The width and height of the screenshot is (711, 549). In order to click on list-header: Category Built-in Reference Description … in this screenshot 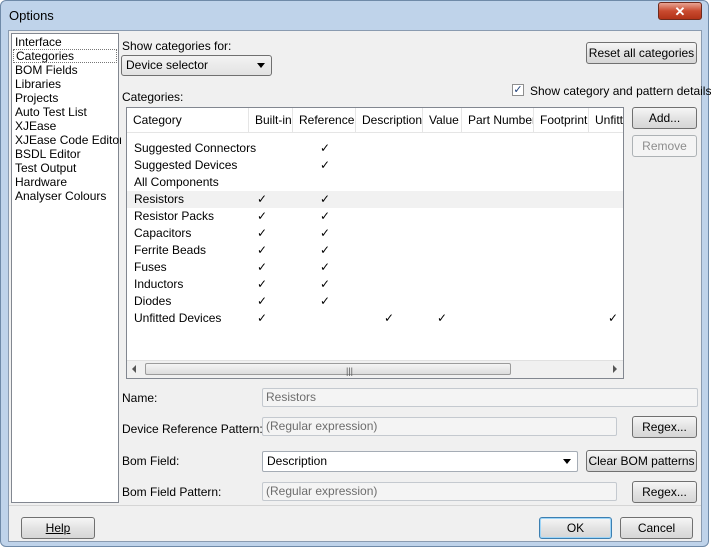, I will do `click(375, 120)`.